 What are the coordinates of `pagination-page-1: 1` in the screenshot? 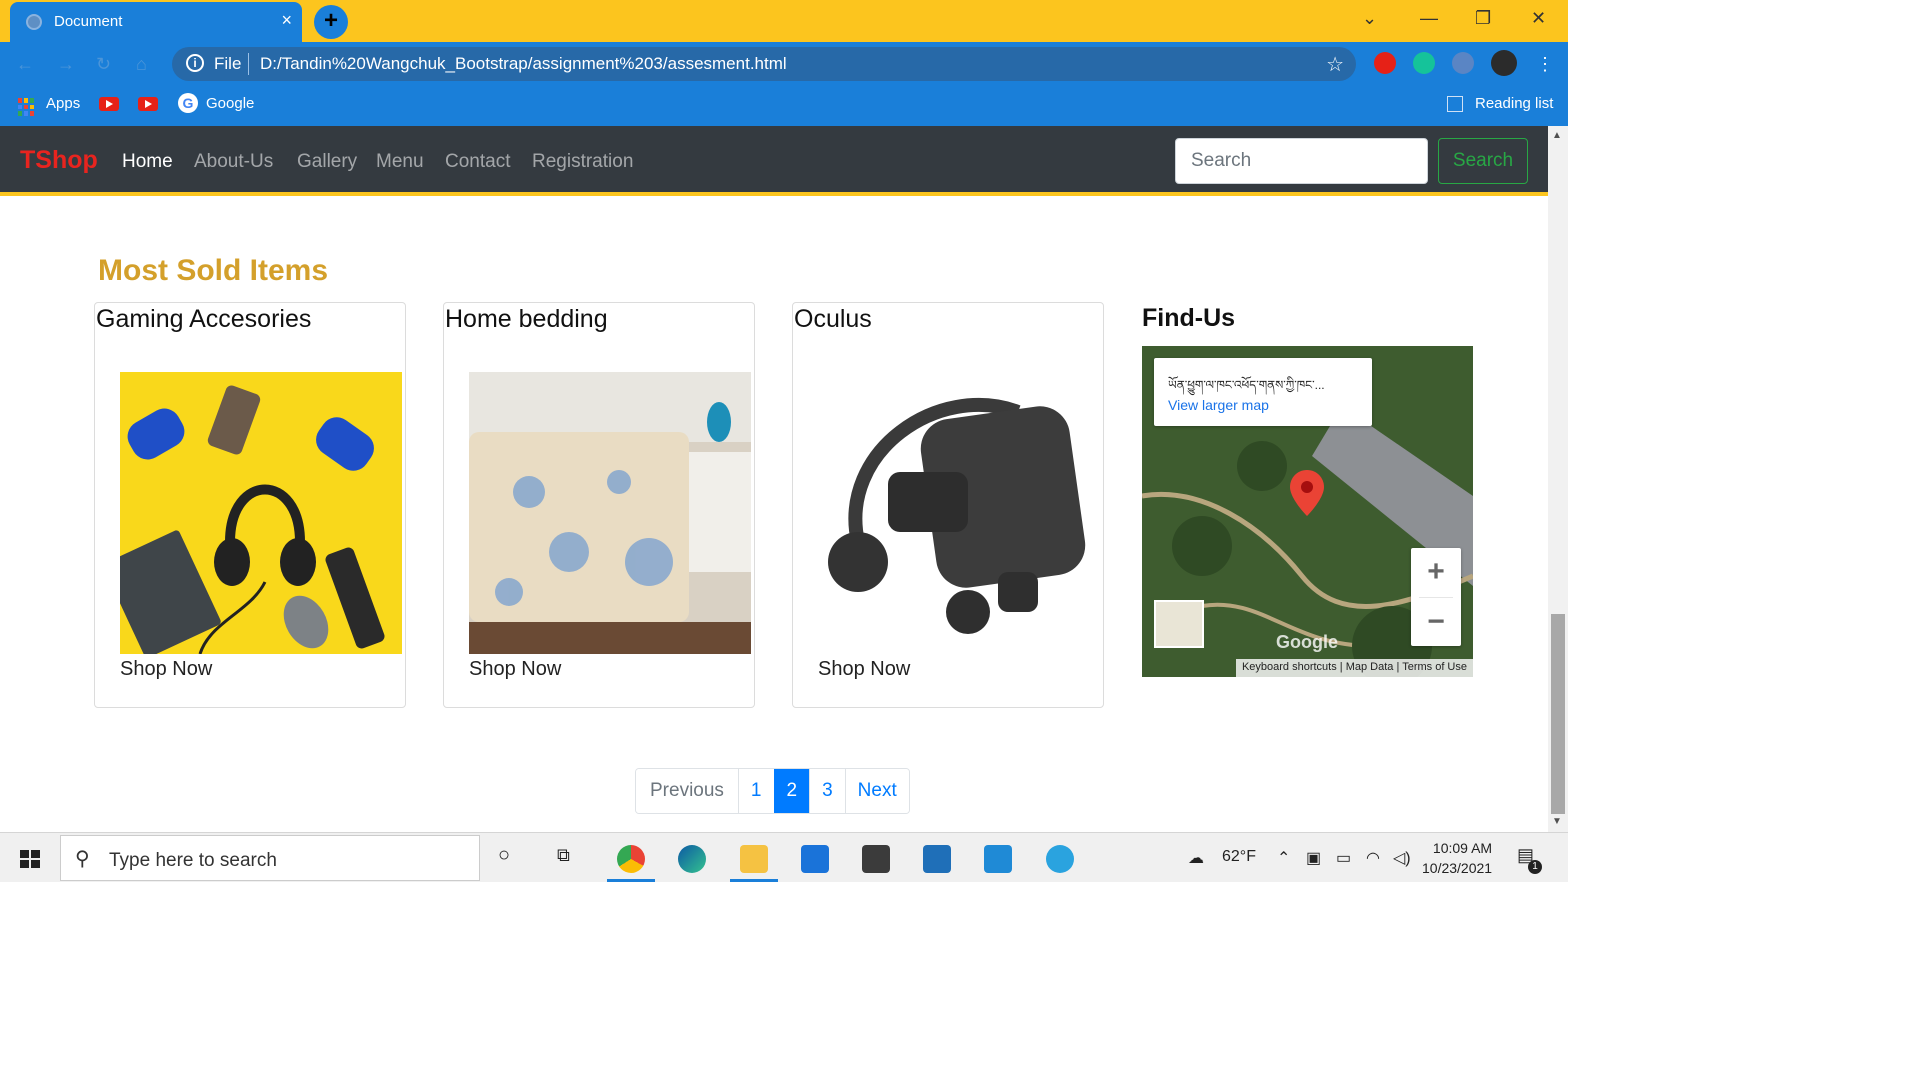 It's located at (755, 791).